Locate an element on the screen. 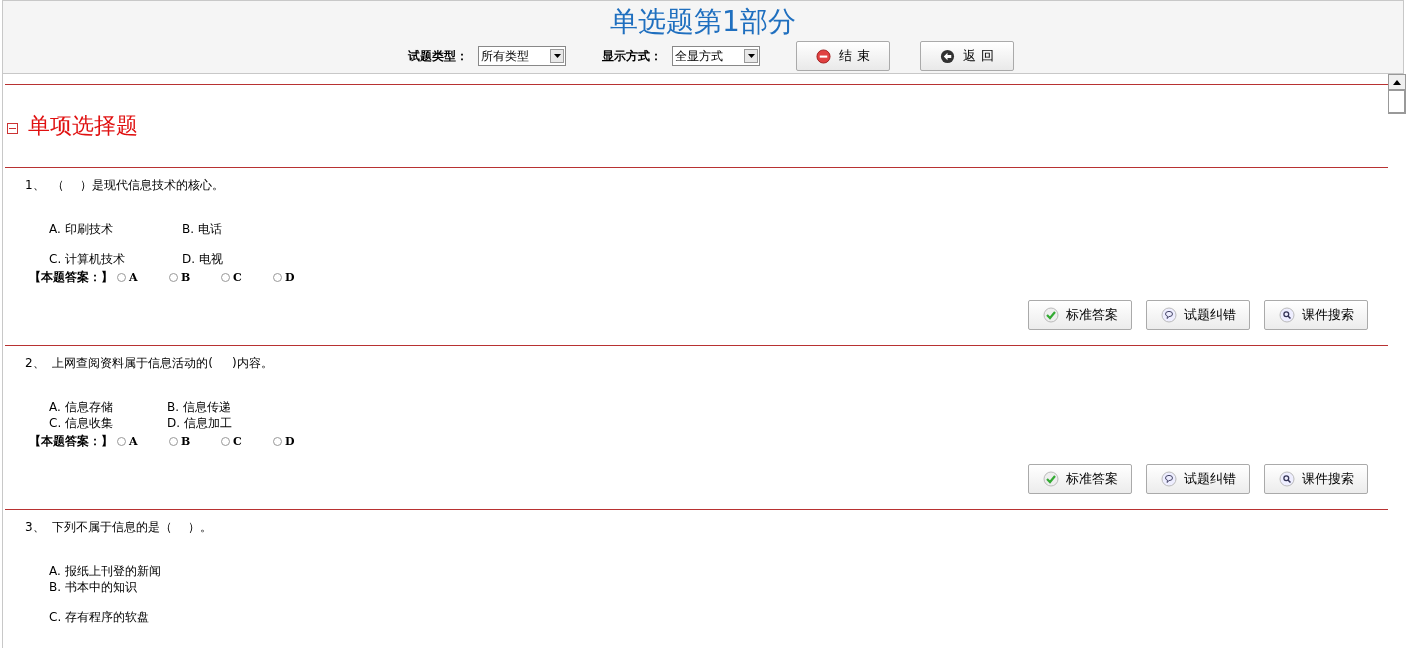  end-button: 结 束 is located at coordinates (843, 56).